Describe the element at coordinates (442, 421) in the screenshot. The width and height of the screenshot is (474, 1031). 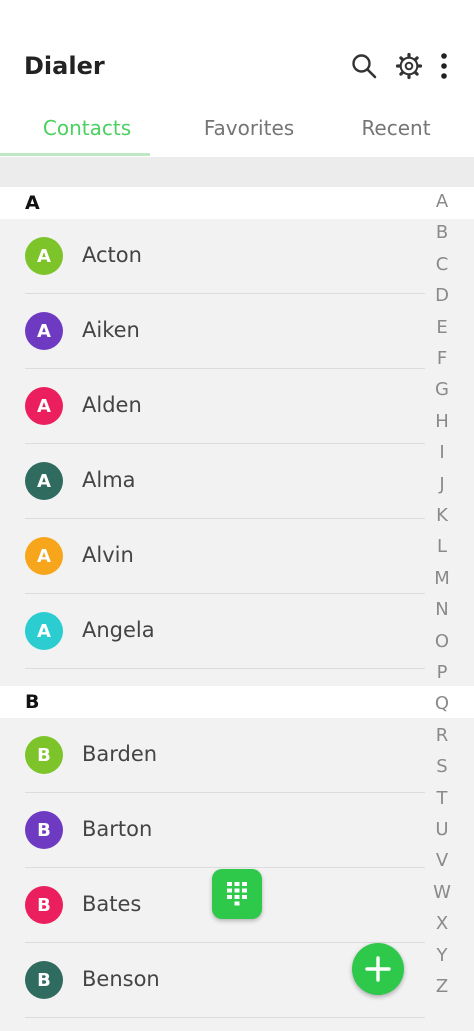
I see `alphabet-index-letter: H` at that location.